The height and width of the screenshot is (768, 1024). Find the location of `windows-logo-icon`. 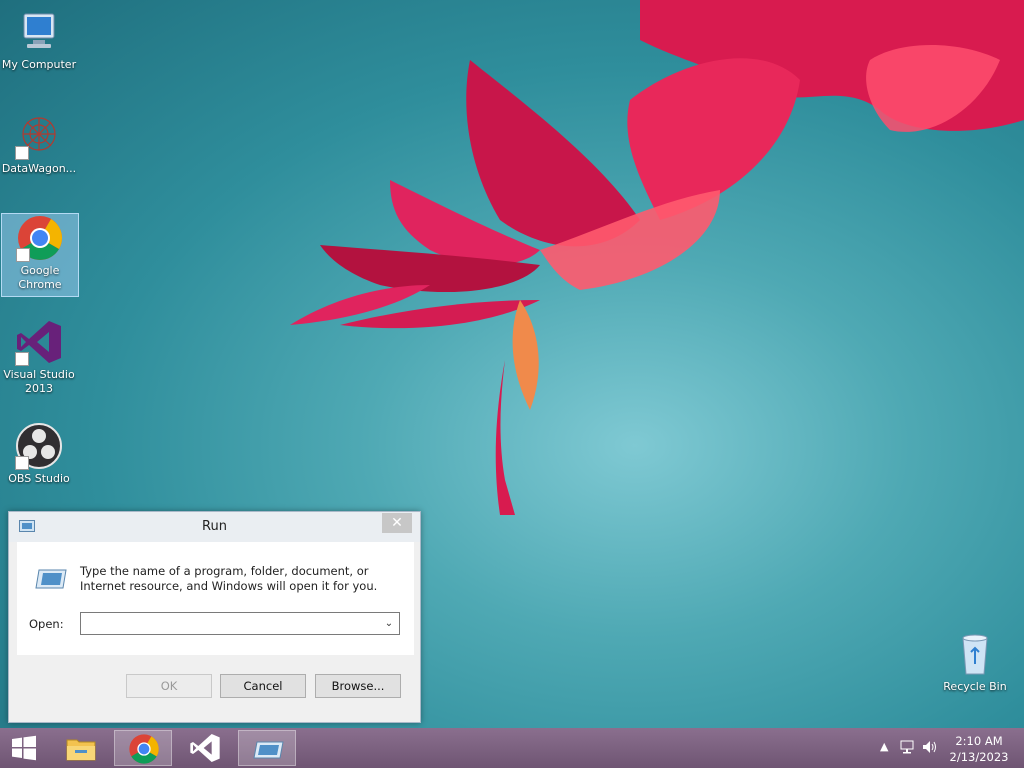

windows-logo-icon is located at coordinates (24, 748).